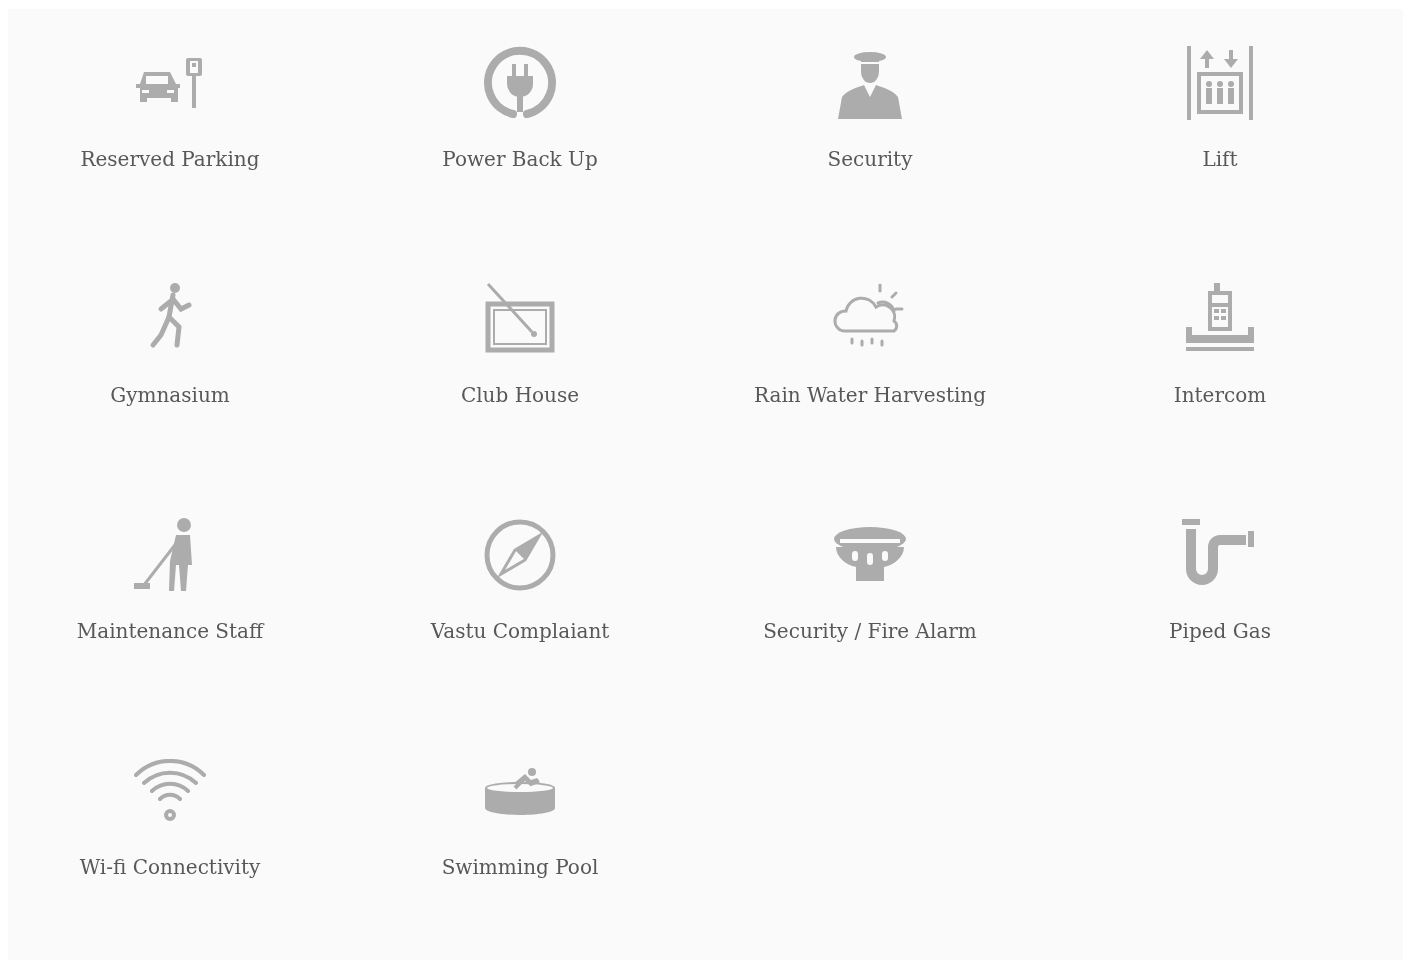 This screenshot has width=1407, height=969. I want to click on billiard-table-icon, so click(520, 319).